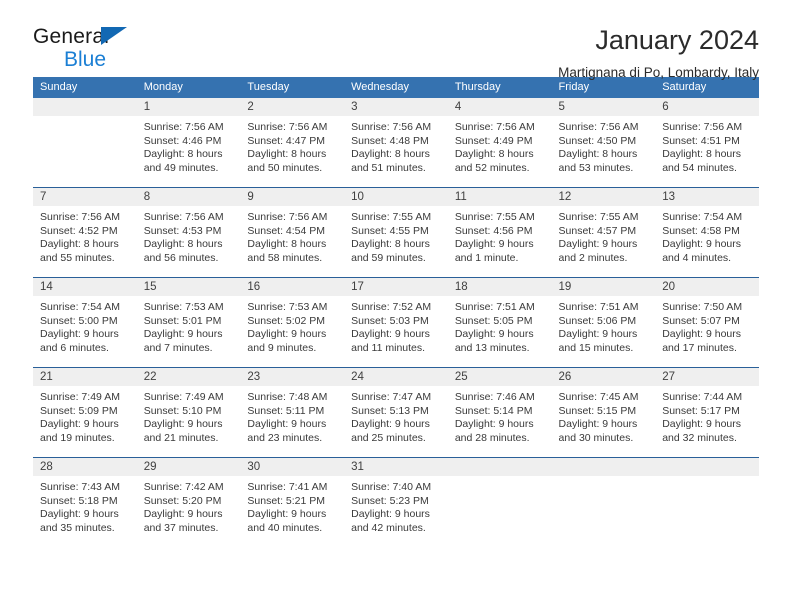 This screenshot has width=792, height=612. Describe the element at coordinates (390, 140) in the screenshot. I see `sunset-text: Sunset: 4:48 PM` at that location.